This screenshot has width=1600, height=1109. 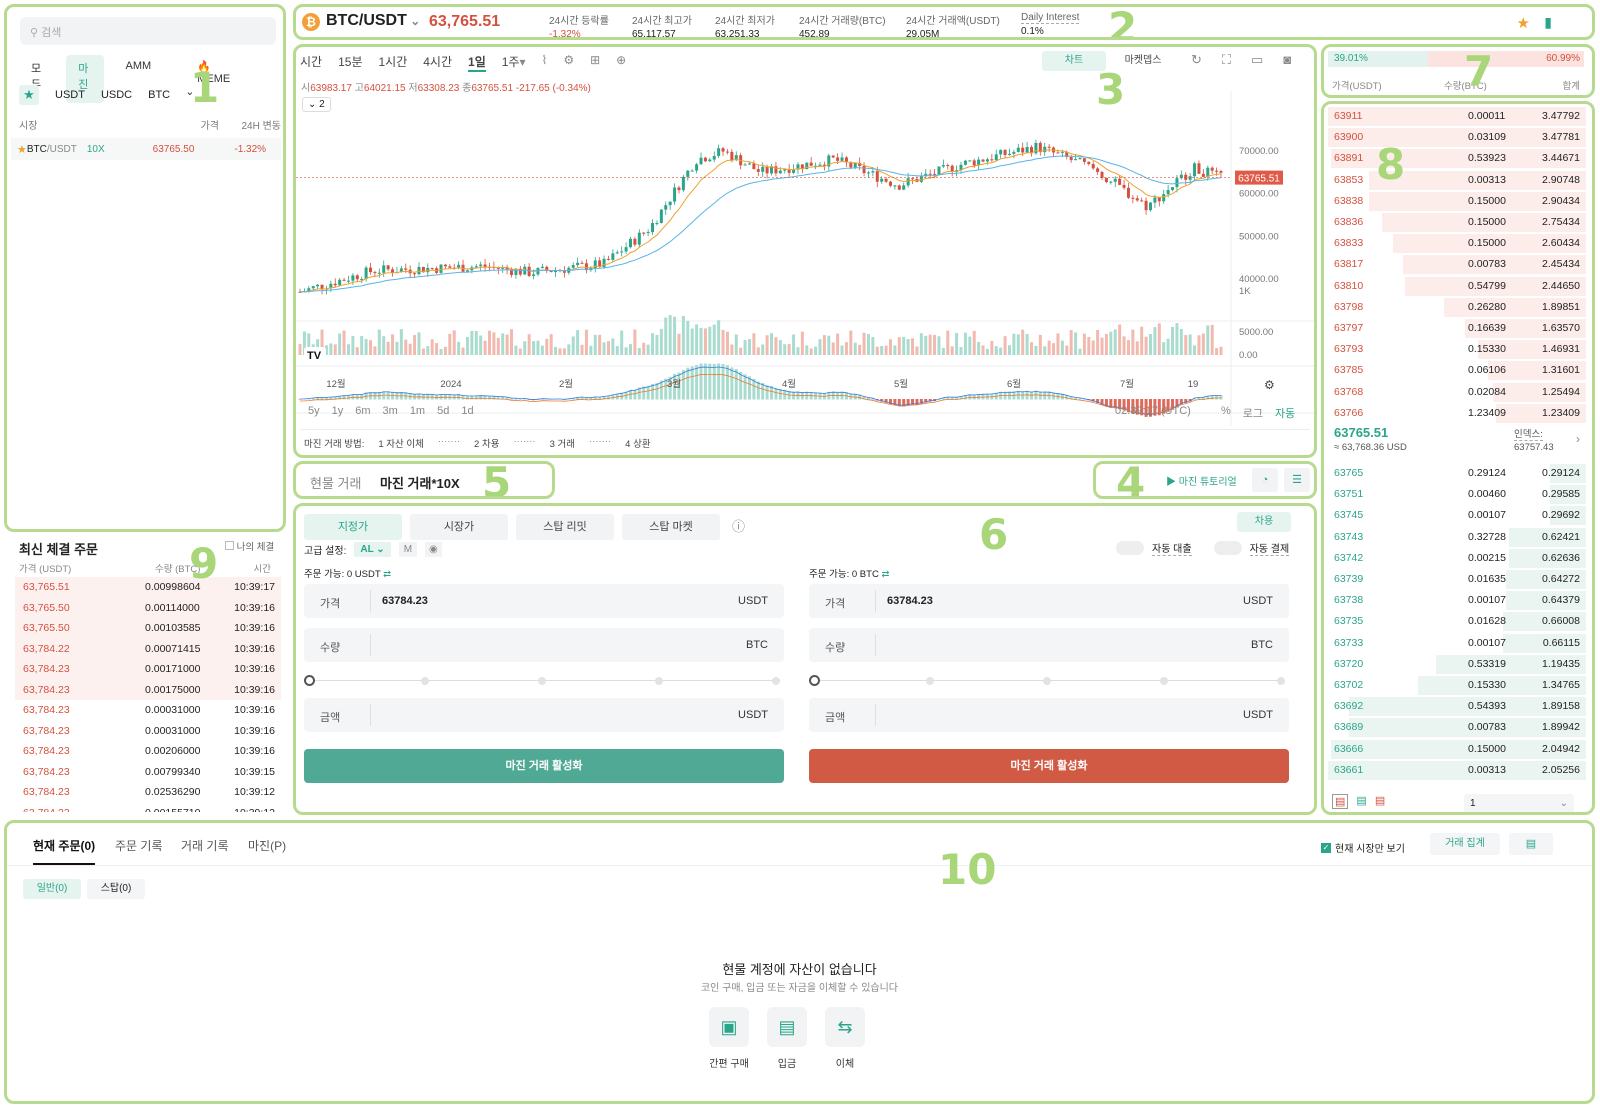 What do you see at coordinates (420, 482) in the screenshot?
I see `tab-margin-10x: 마진 거래*10X` at bounding box center [420, 482].